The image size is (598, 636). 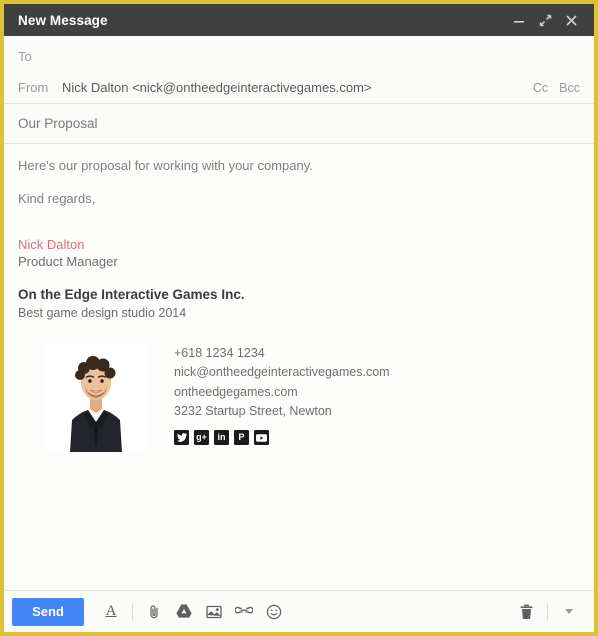 I want to click on insert-link-icon, so click(x=244, y=612).